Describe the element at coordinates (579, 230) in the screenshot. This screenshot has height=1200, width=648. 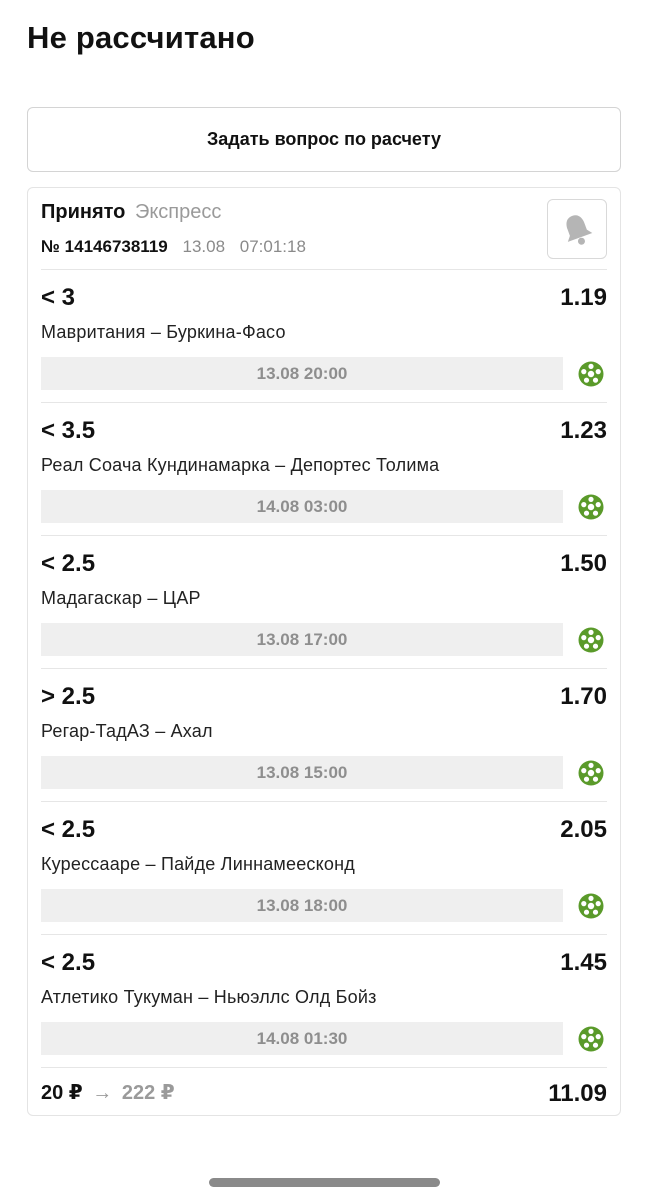
I see `bell-icon` at that location.